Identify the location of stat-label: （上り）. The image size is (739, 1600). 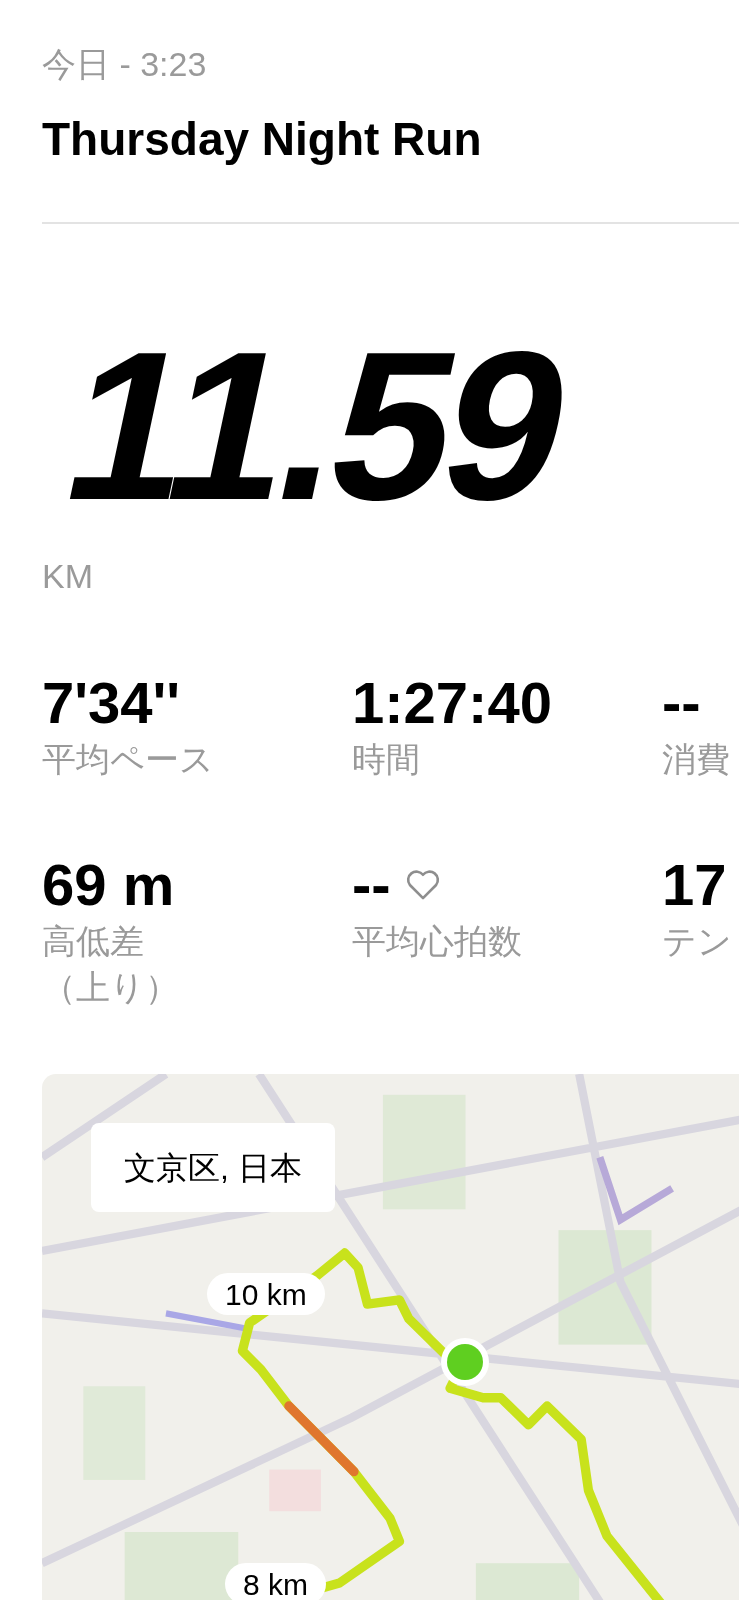
(110, 987).